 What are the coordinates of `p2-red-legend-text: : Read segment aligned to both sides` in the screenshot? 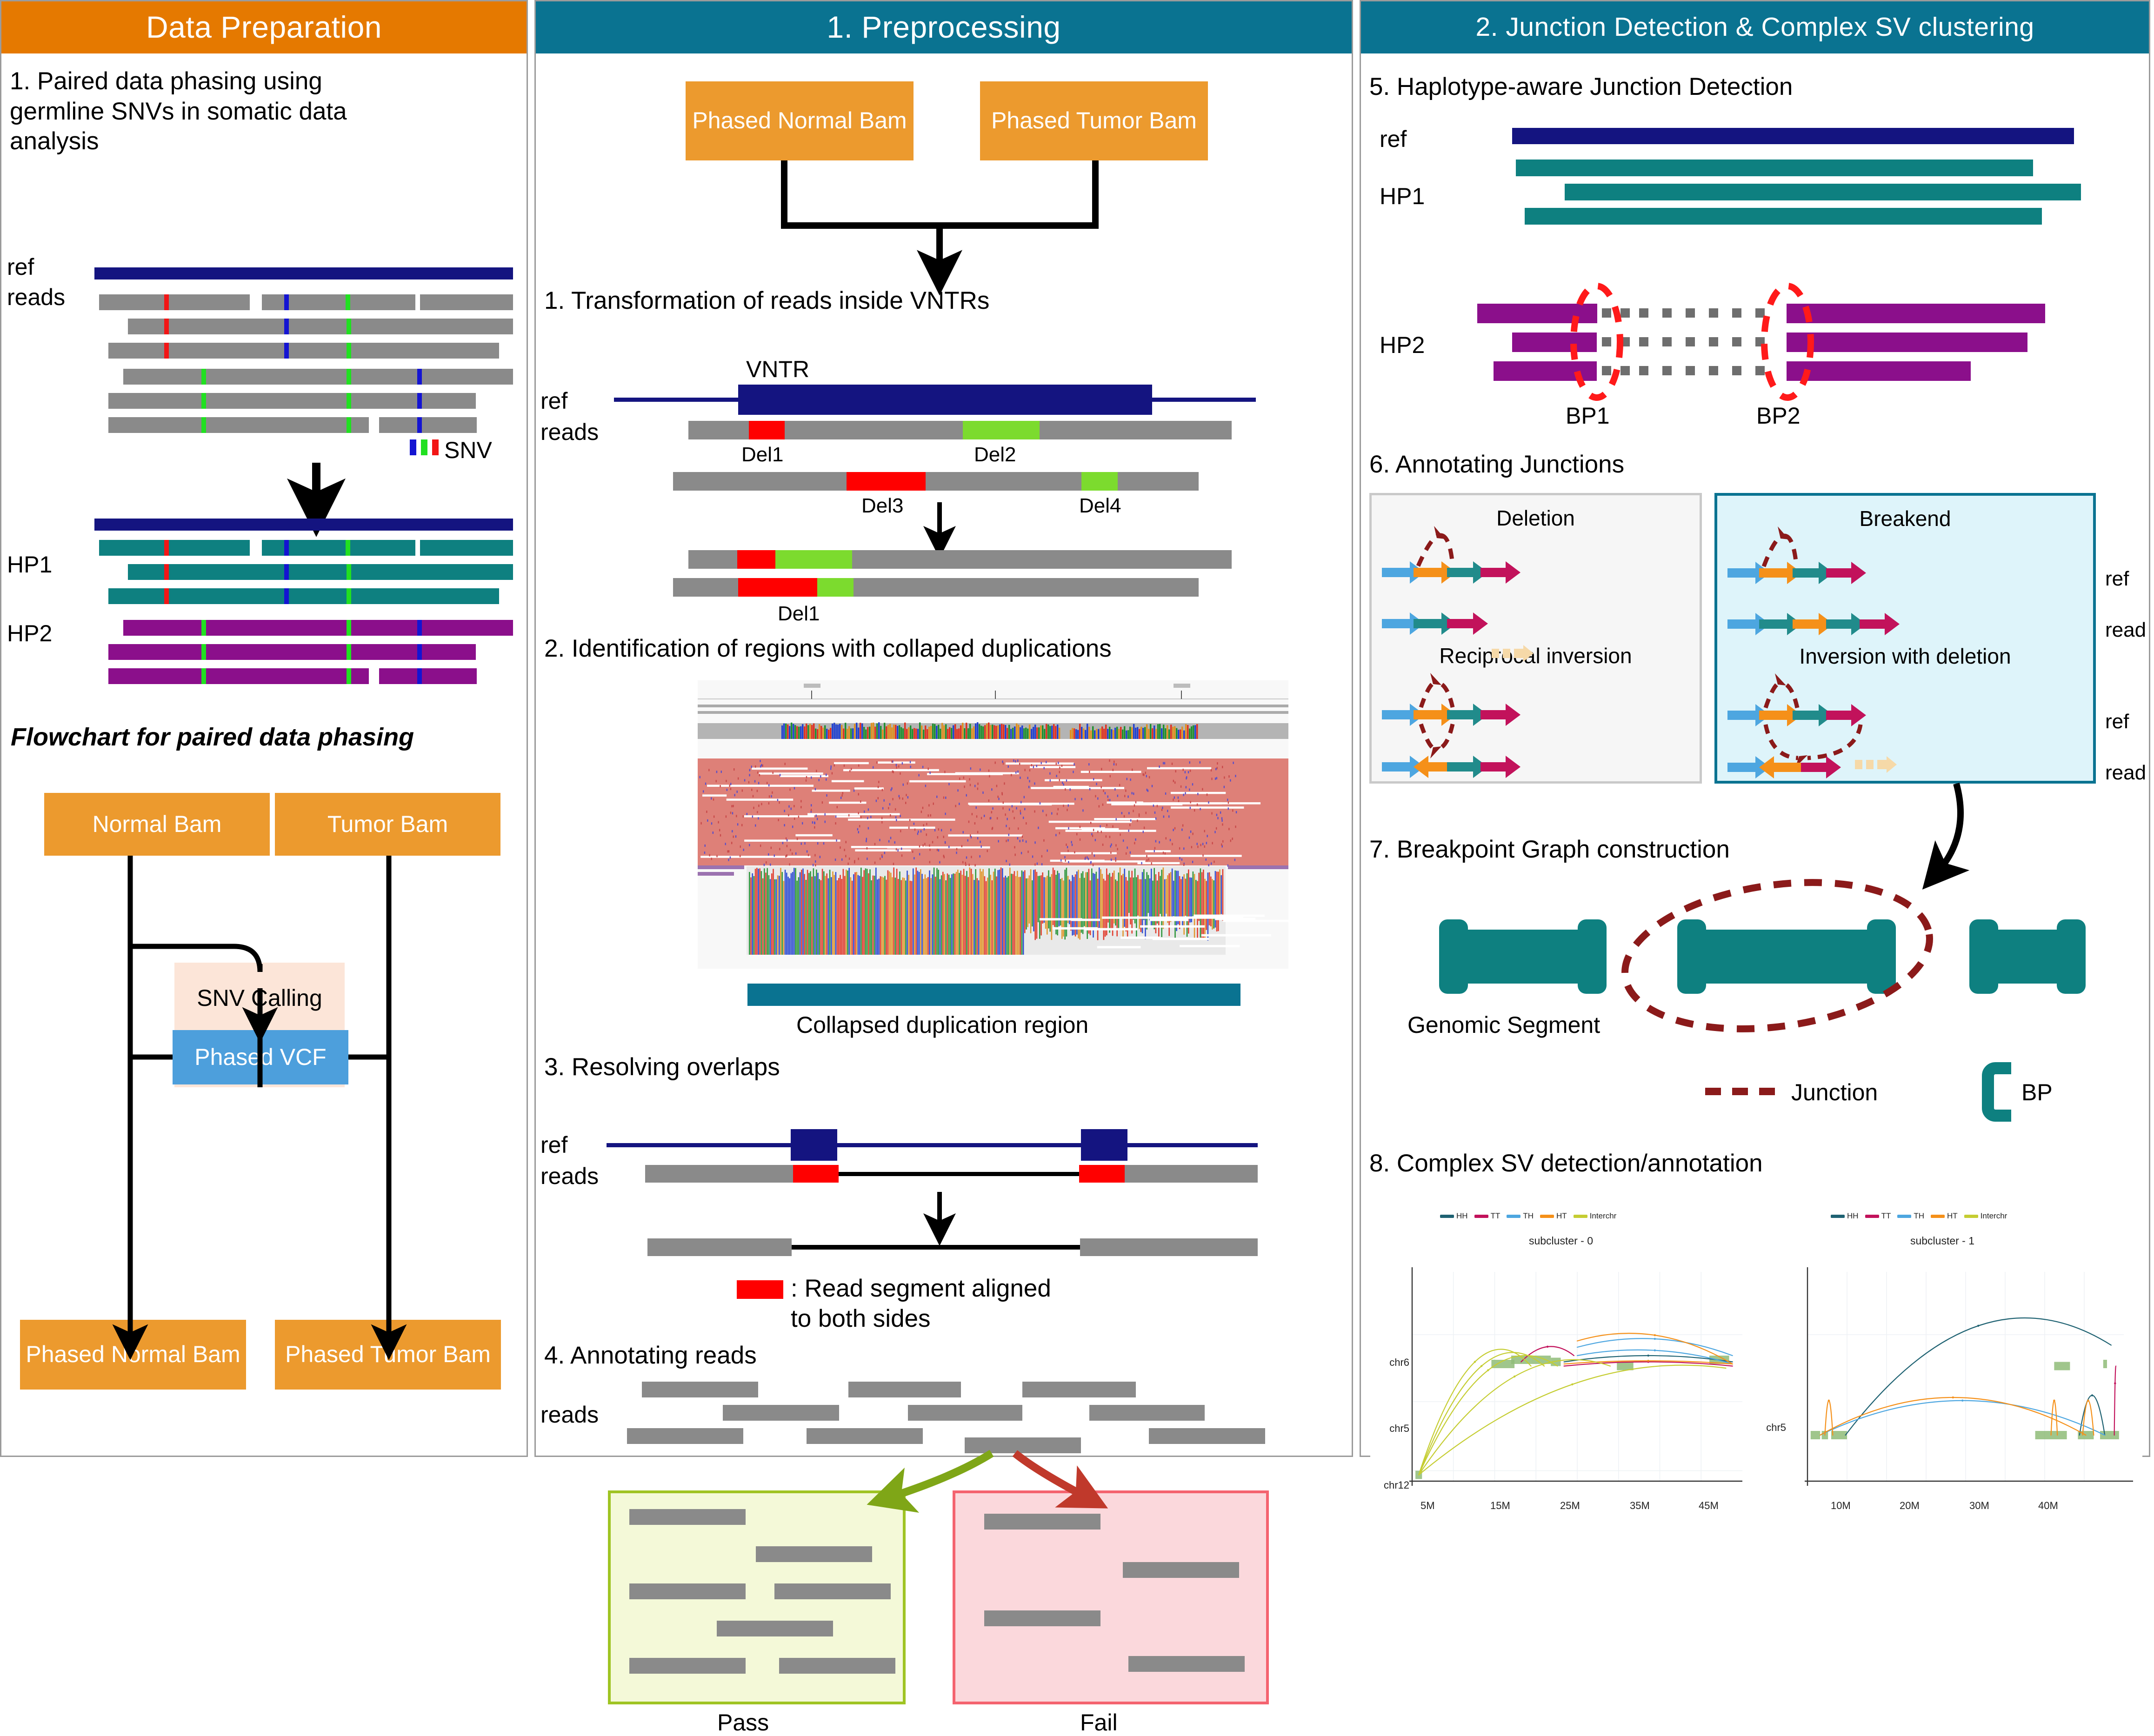 It's located at (921, 1303).